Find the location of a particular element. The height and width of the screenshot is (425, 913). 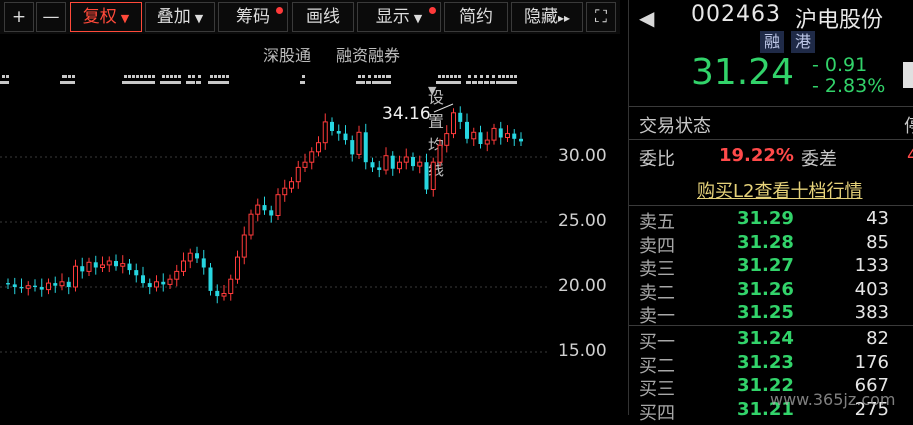

hide-button: 隐藏▸▸ is located at coordinates (547, 17).